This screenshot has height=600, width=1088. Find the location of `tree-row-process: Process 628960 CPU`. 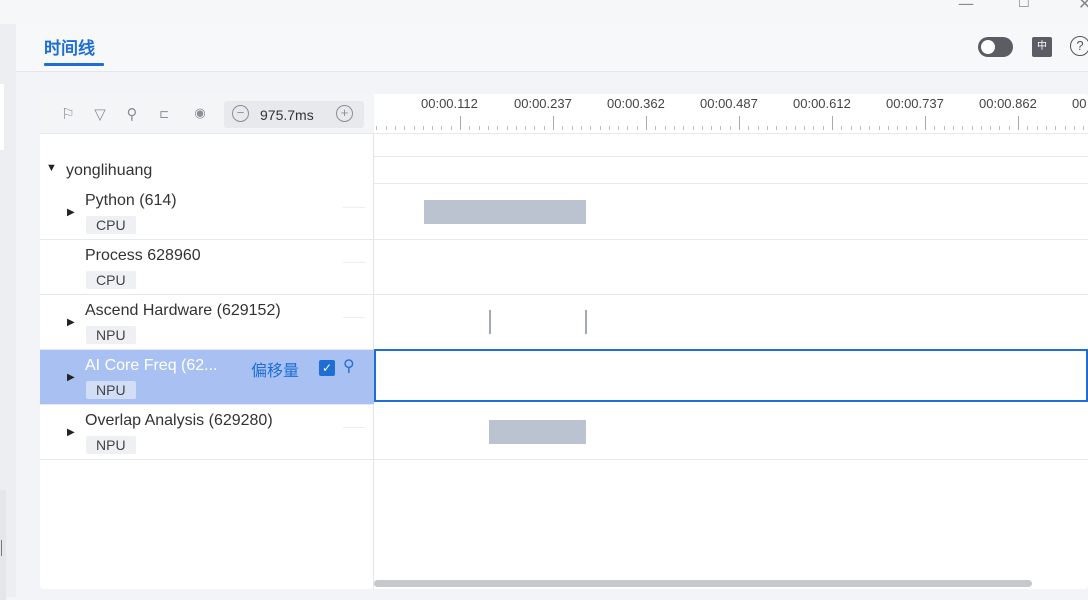

tree-row-process: Process 628960 CPU is located at coordinates (207, 267).